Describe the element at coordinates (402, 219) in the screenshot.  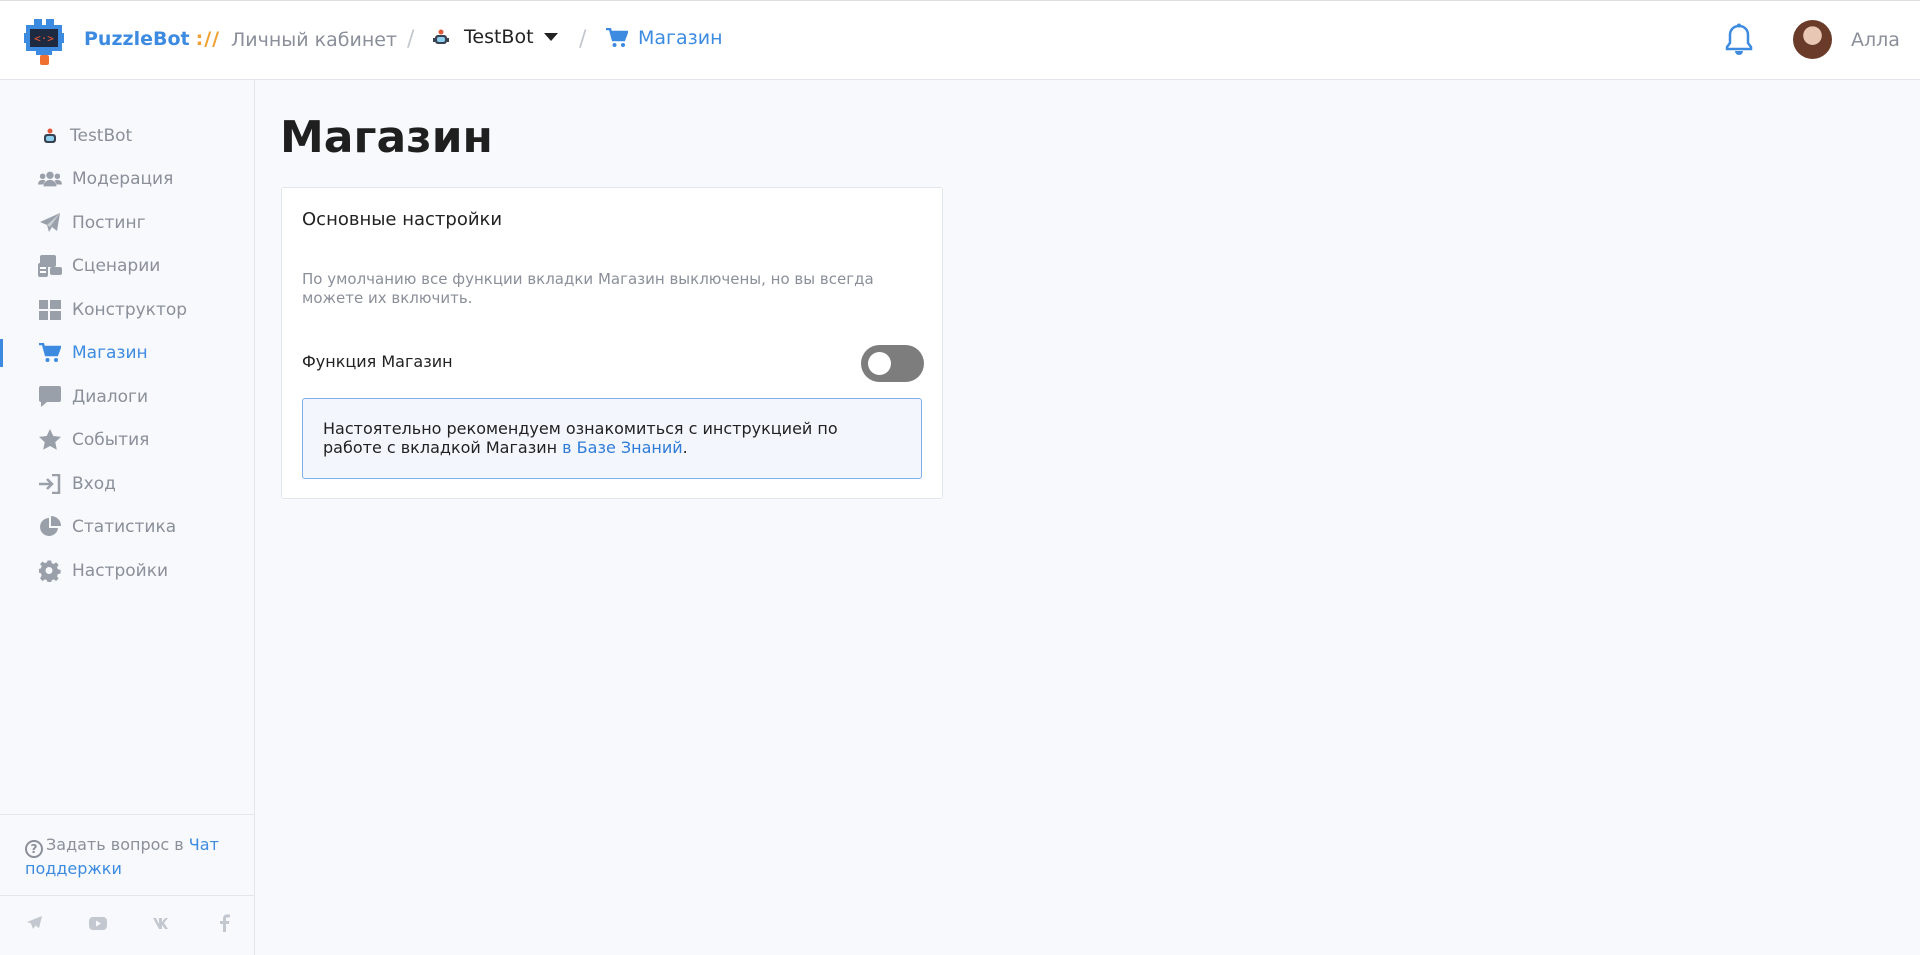
I see `card-title: Основные настройки` at that location.